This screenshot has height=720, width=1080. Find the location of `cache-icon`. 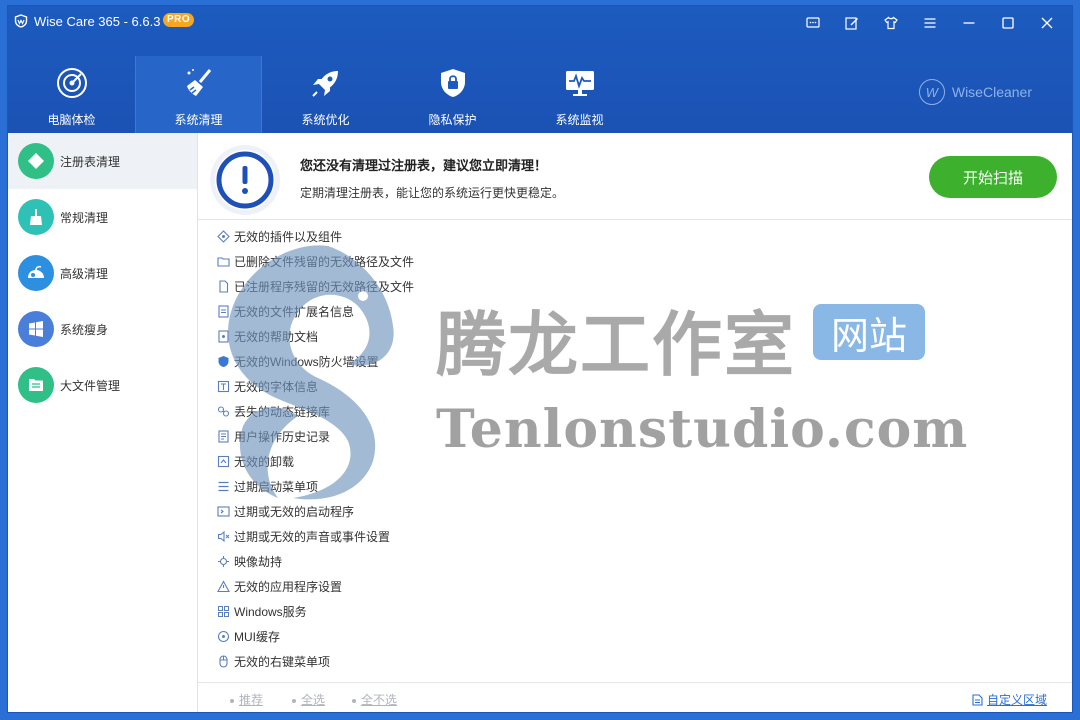

cache-icon is located at coordinates (223, 636).